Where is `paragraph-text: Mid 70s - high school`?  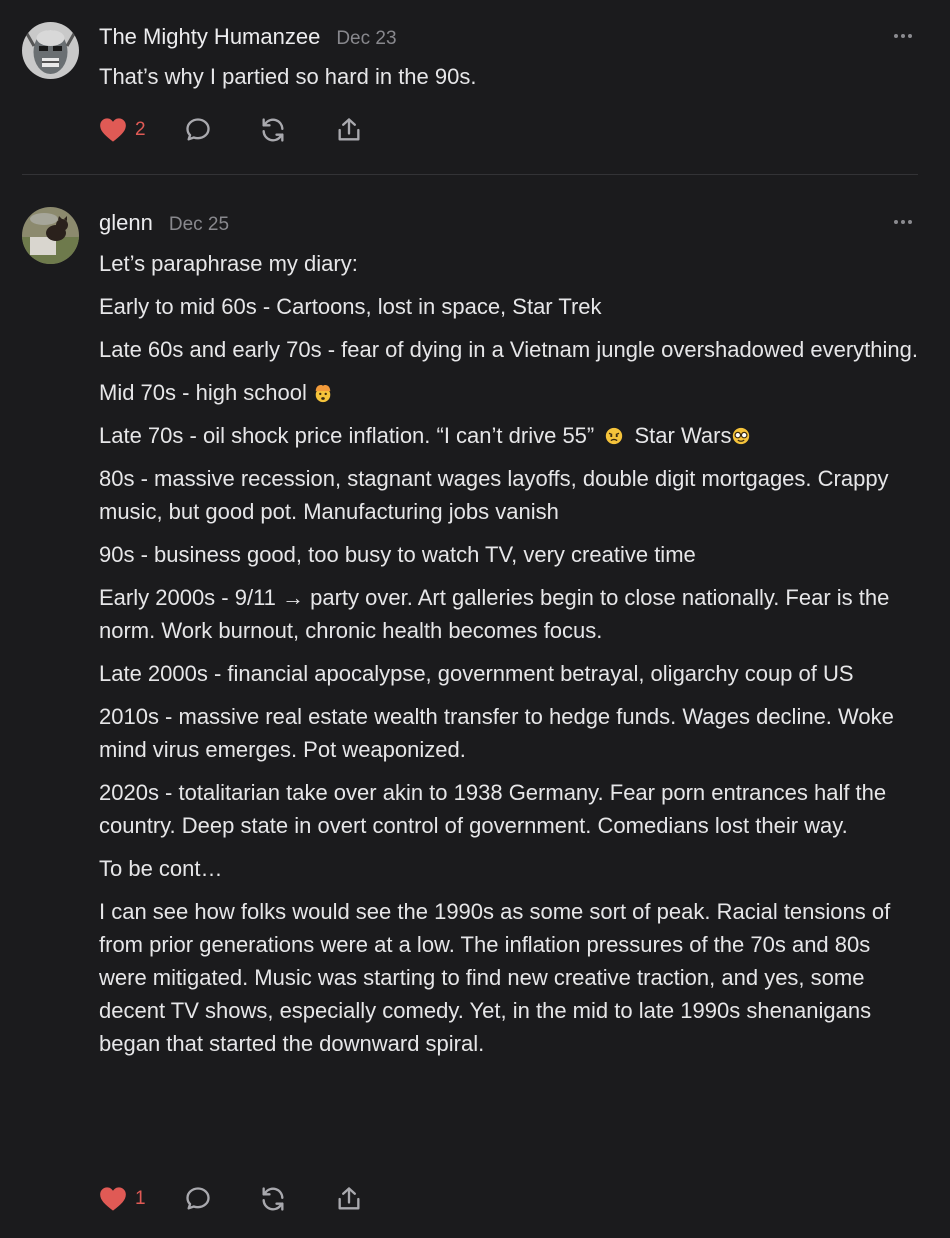
paragraph-text: Mid 70s - high school is located at coordinates (203, 392).